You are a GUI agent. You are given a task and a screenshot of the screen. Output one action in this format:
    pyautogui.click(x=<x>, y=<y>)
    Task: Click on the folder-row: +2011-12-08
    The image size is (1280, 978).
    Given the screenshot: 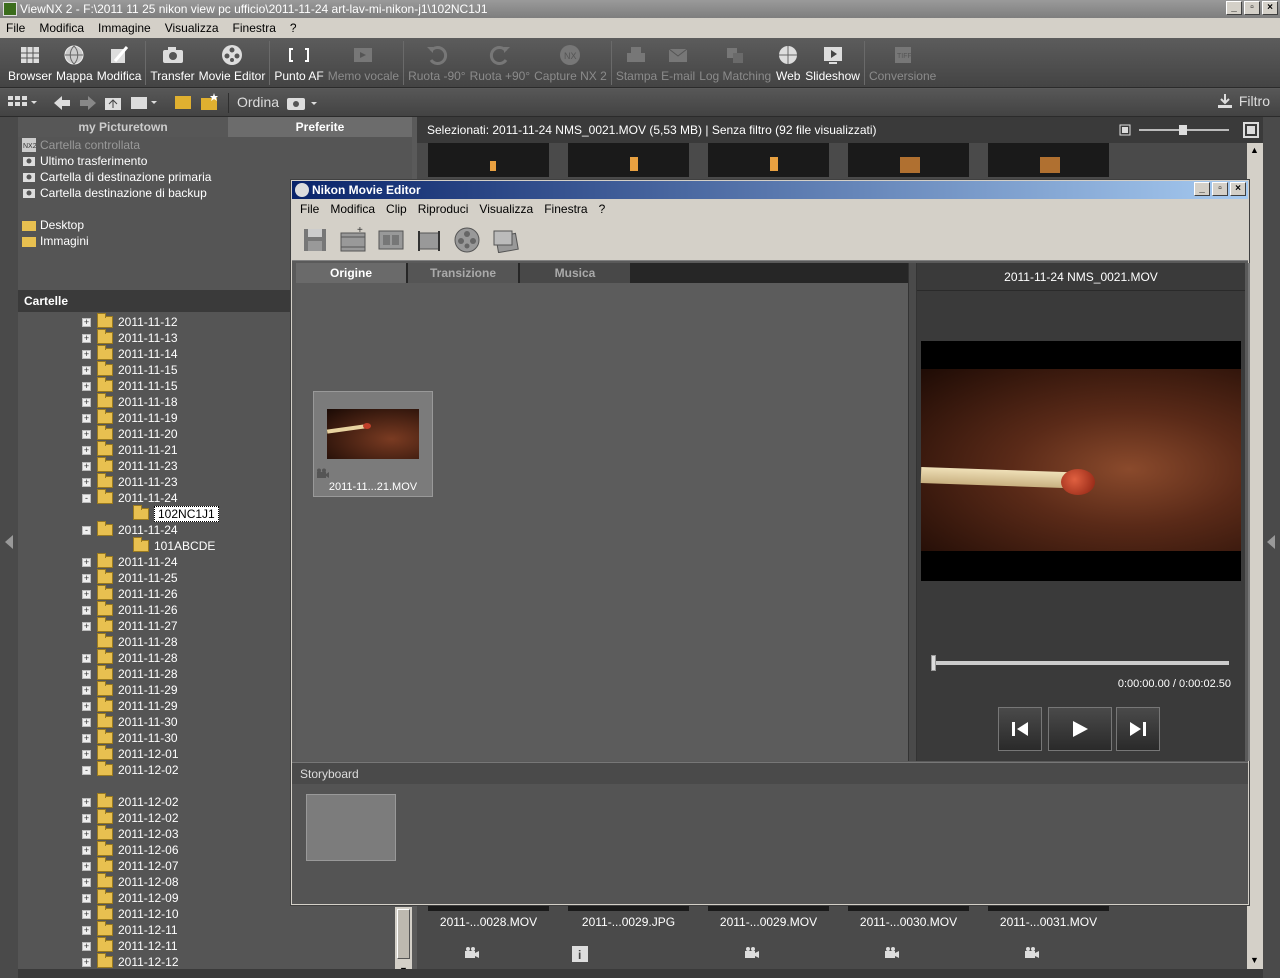 What is the action you would take?
    pyautogui.click(x=130, y=881)
    